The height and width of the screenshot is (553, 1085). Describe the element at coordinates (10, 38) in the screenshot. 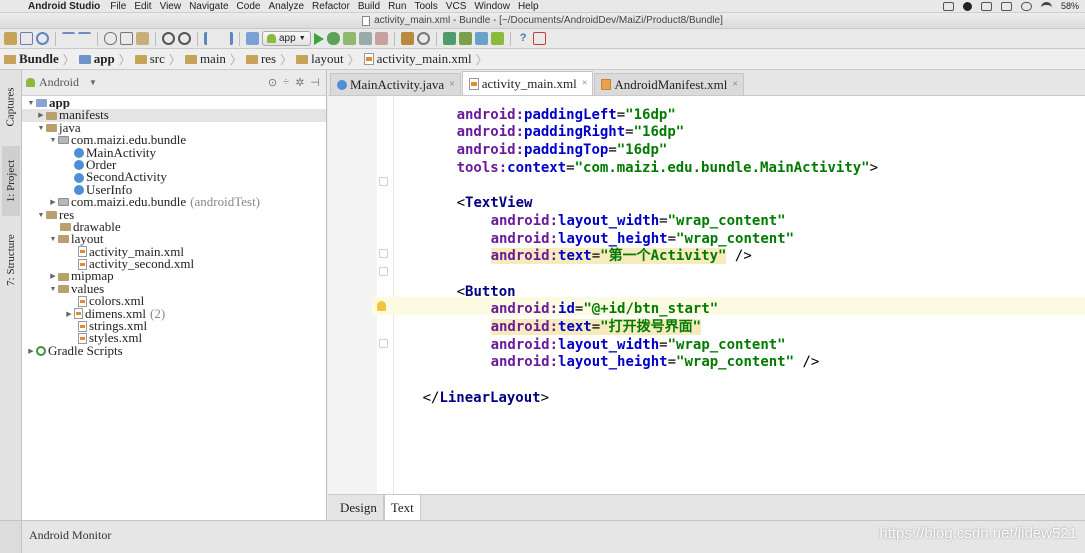

I see `open-folder-icon` at that location.